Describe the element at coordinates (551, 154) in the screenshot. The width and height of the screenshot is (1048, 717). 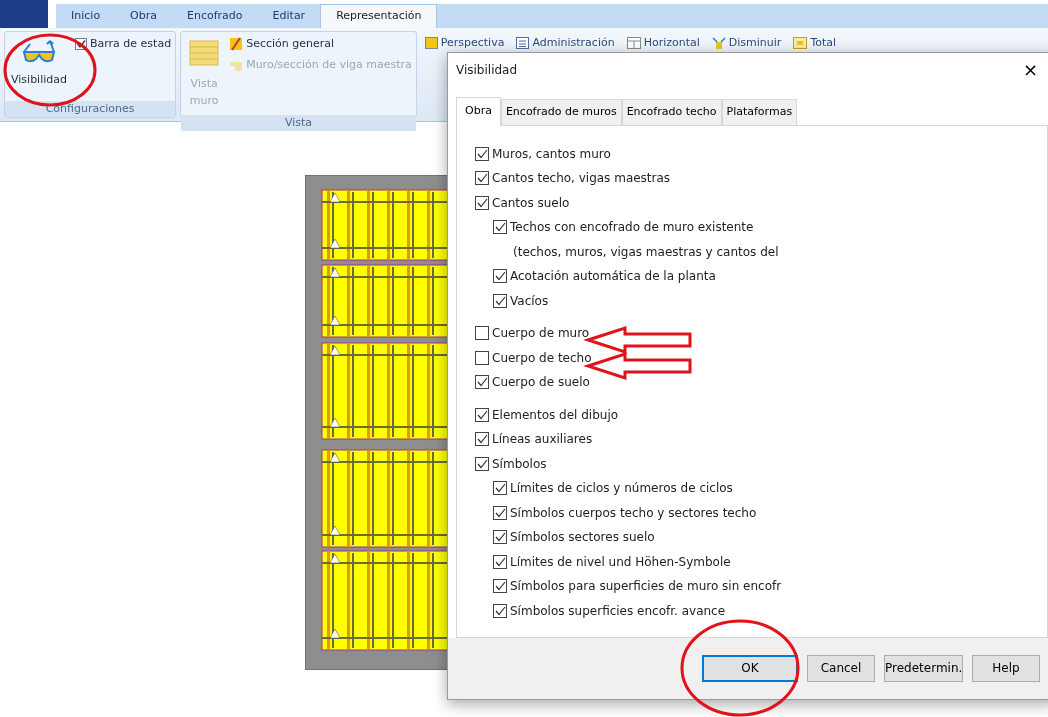
I see `checkbox-label: Muros, cantos muro` at that location.